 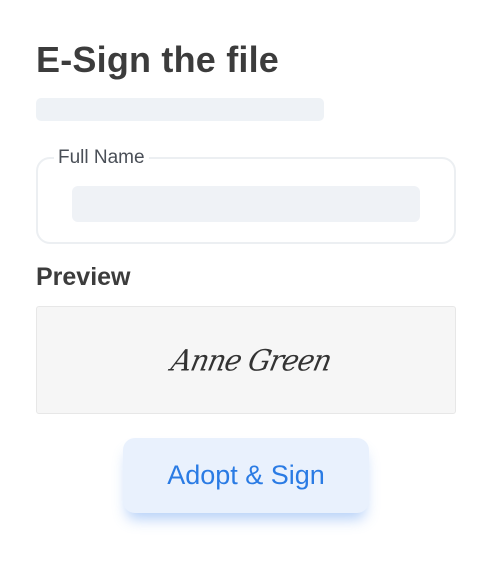 What do you see at coordinates (246, 475) in the screenshot?
I see `adopt-sign-button: Adopt & Sign` at bounding box center [246, 475].